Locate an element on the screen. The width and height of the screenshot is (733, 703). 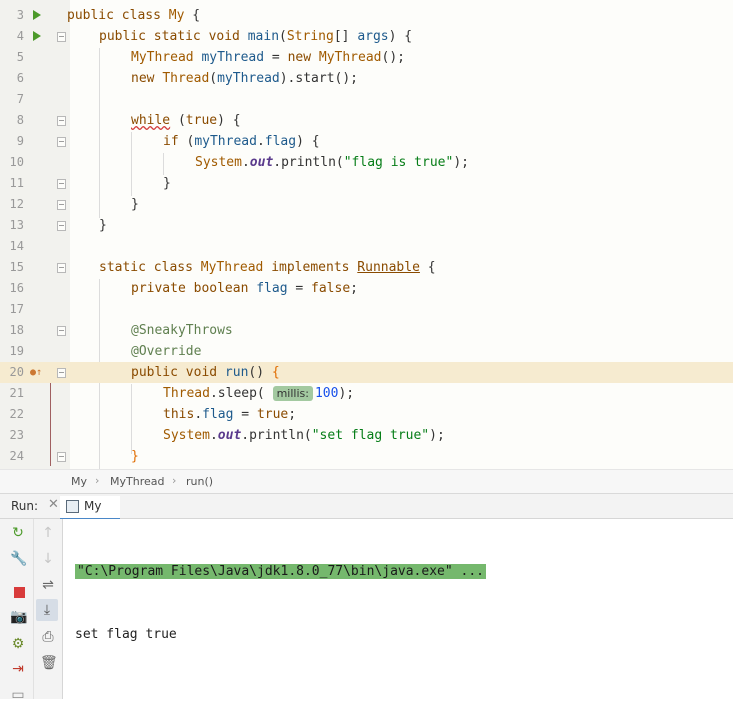
code-line: 7 is located at coordinates (366, 99).